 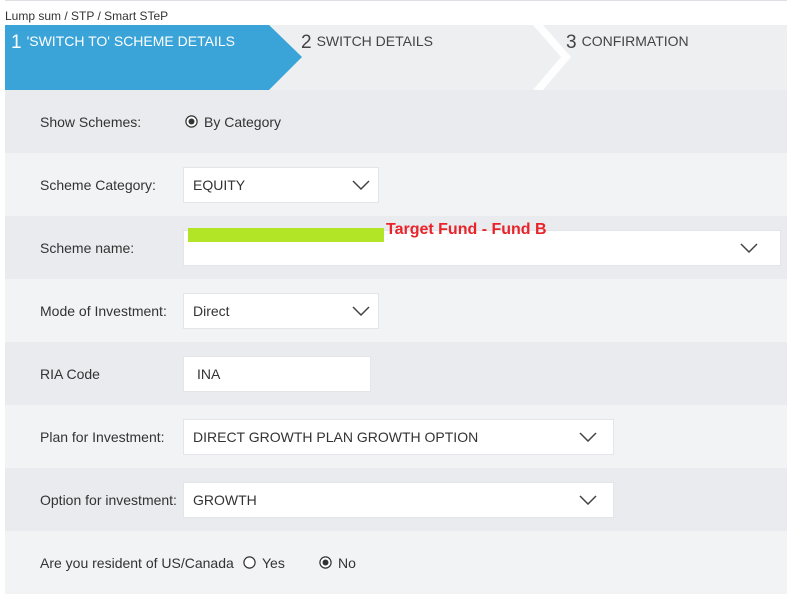 What do you see at coordinates (16, 42) in the screenshot?
I see `step-1-number: 1` at bounding box center [16, 42].